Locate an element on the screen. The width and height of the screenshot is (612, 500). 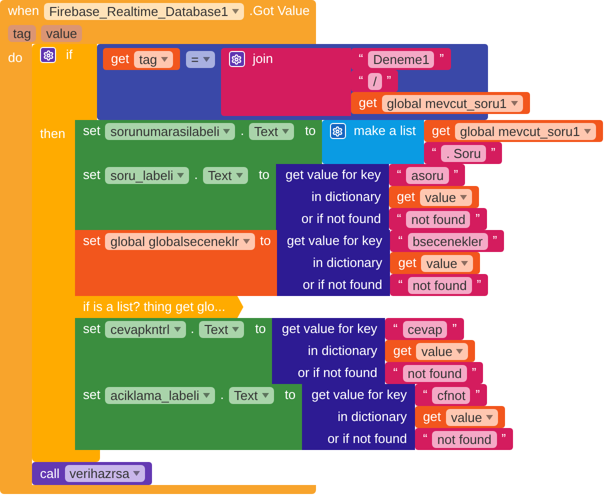
block-label: .Got Value is located at coordinates (279, 11).